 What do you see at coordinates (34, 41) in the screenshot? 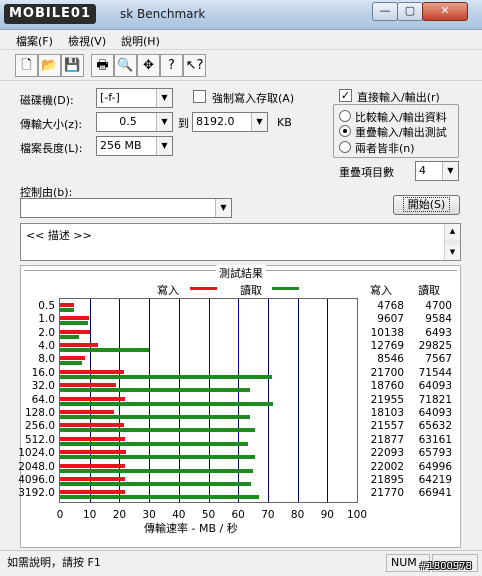
I see `menu-file: 檔案(F)` at bounding box center [34, 41].